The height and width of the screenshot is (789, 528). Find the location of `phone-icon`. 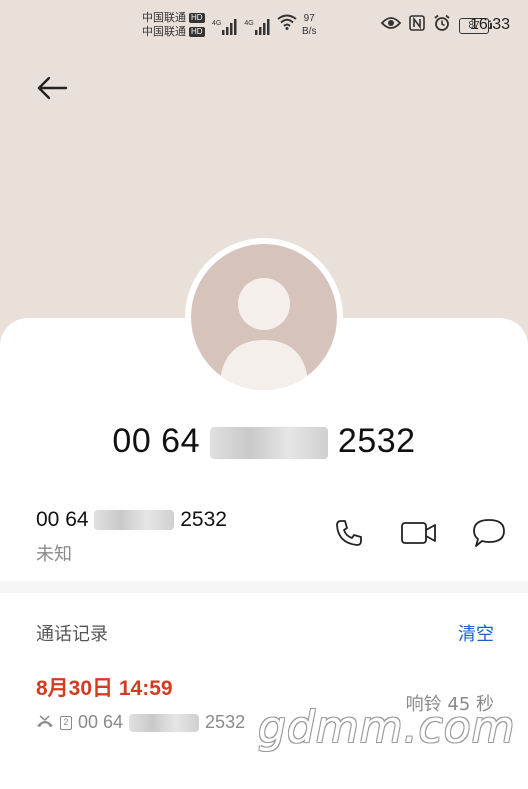

phone-icon is located at coordinates (349, 535).